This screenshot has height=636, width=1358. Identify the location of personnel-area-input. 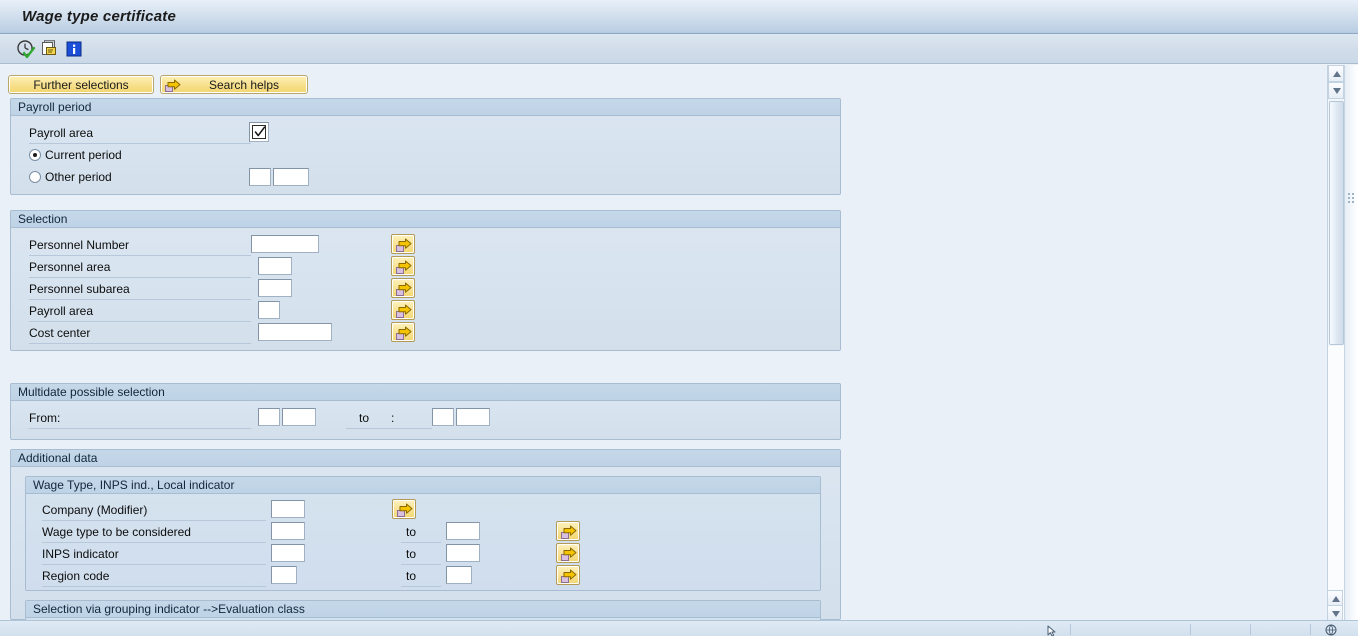
(275, 266).